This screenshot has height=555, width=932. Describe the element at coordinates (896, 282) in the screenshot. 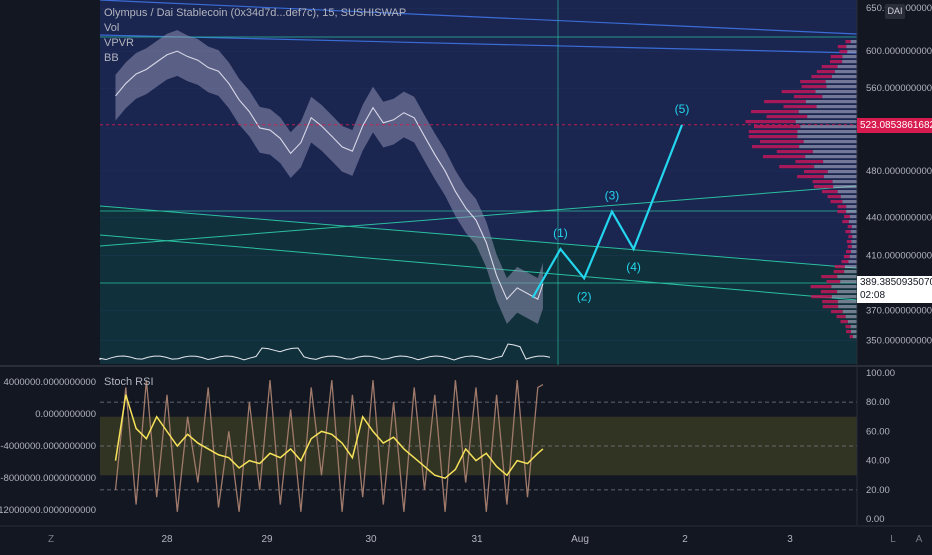

I see `last-price-label: 389.3850935070` at that location.